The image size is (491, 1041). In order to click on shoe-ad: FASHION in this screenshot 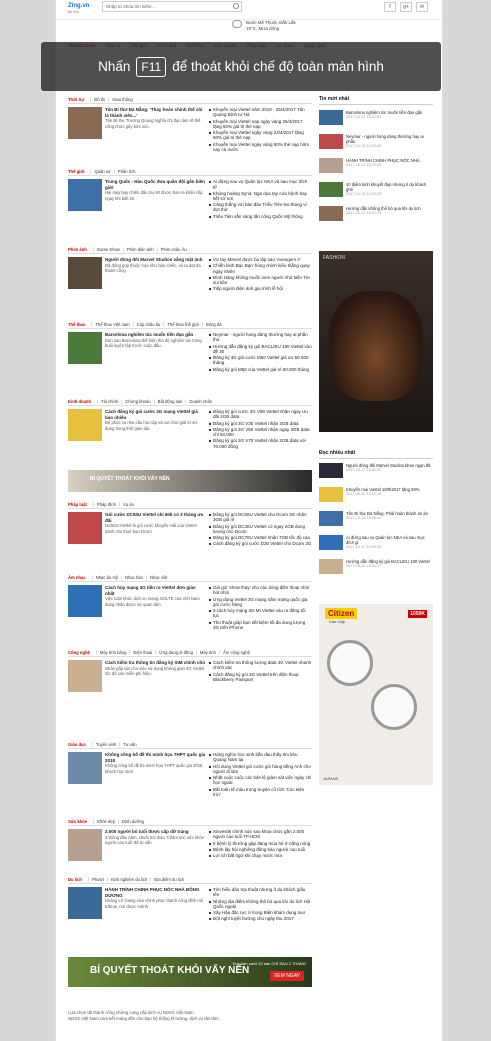, I will do `click(376, 341)`.